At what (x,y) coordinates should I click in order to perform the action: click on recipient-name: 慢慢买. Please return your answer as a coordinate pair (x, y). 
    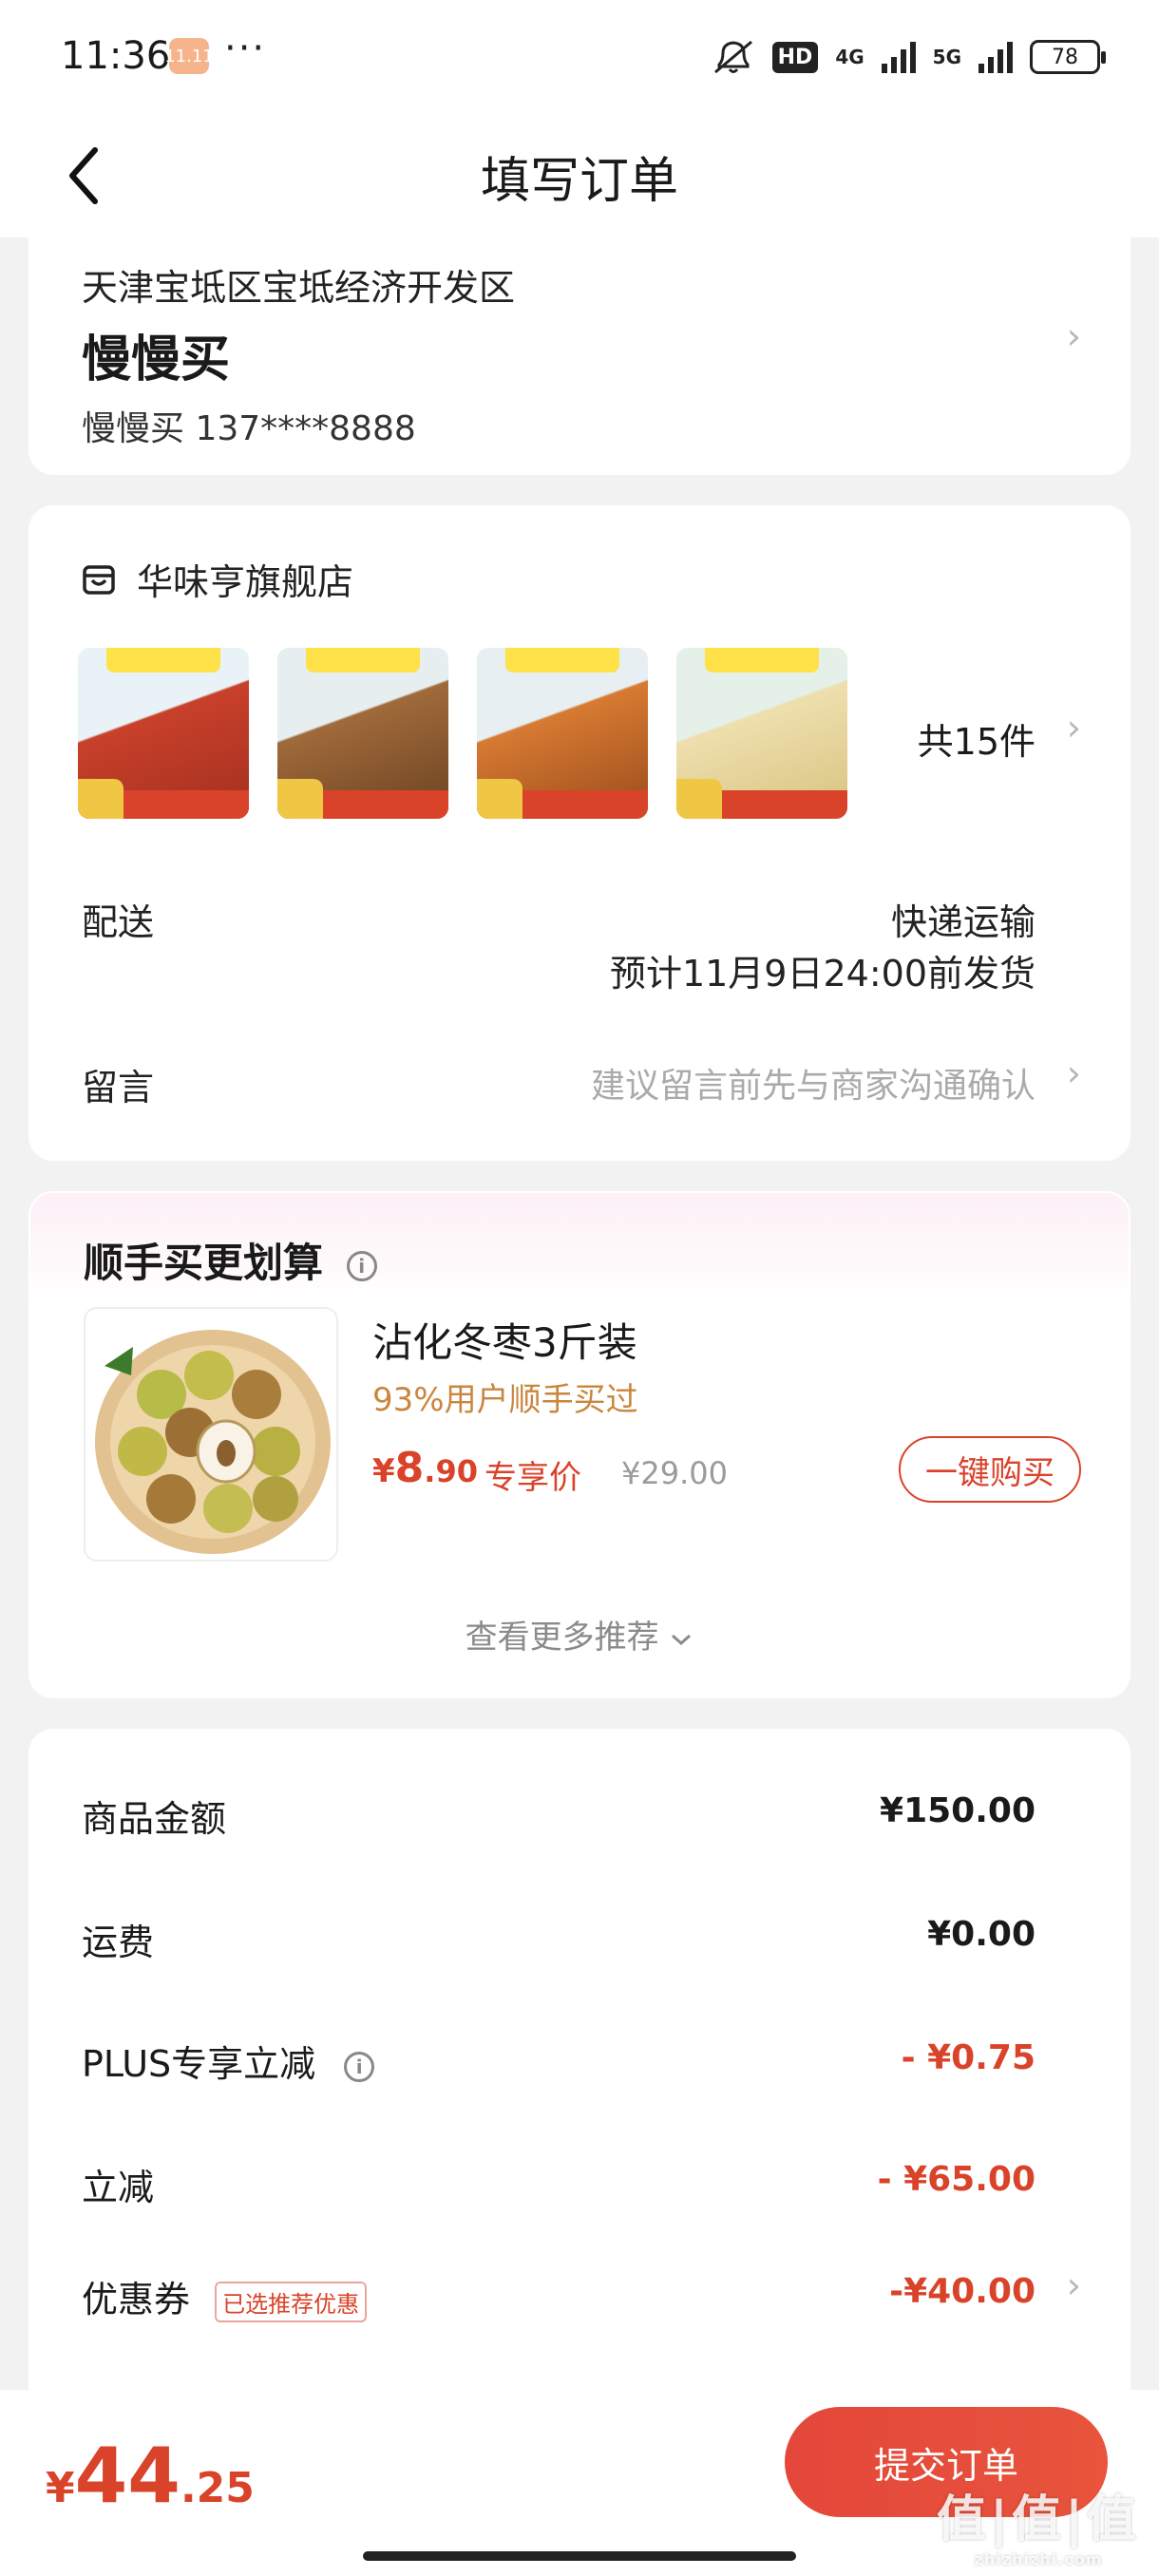
    Looking at the image, I should click on (156, 359).